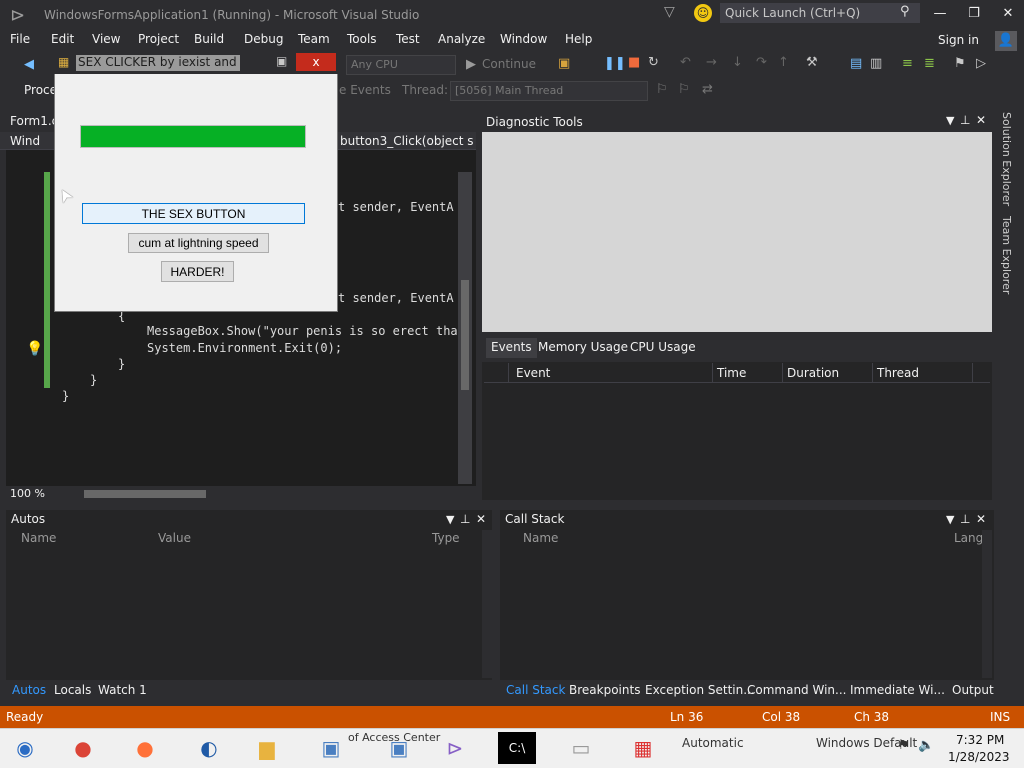 This screenshot has width=1024, height=768. I want to click on tab-output: Output, so click(973, 690).